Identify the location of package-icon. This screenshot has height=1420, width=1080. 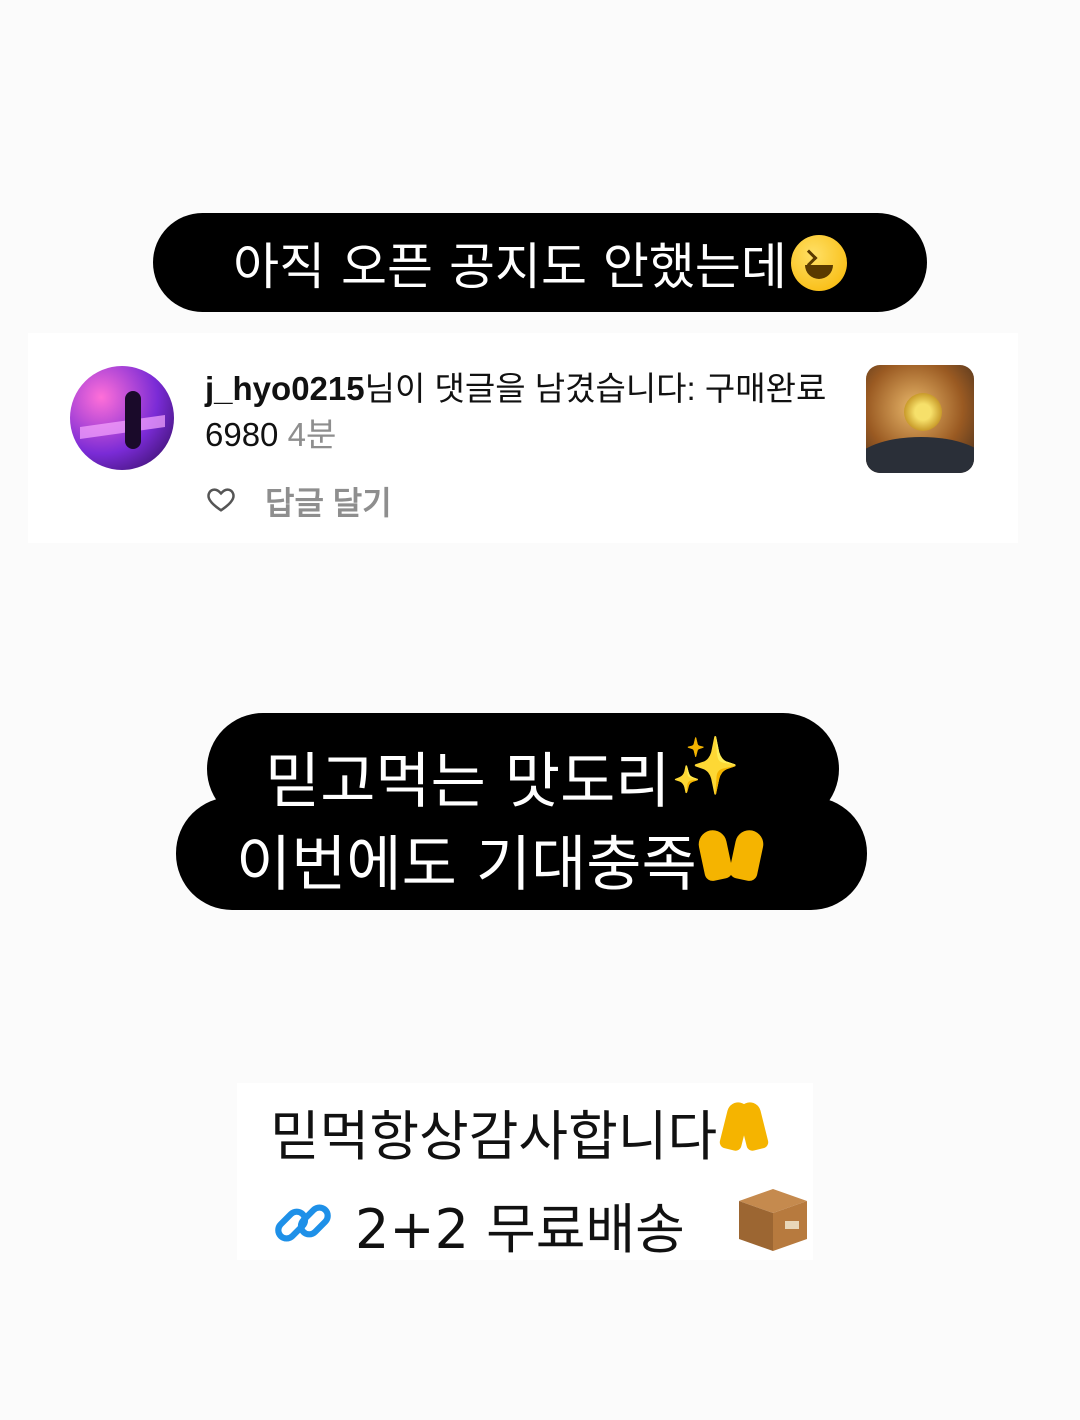
(773, 1220).